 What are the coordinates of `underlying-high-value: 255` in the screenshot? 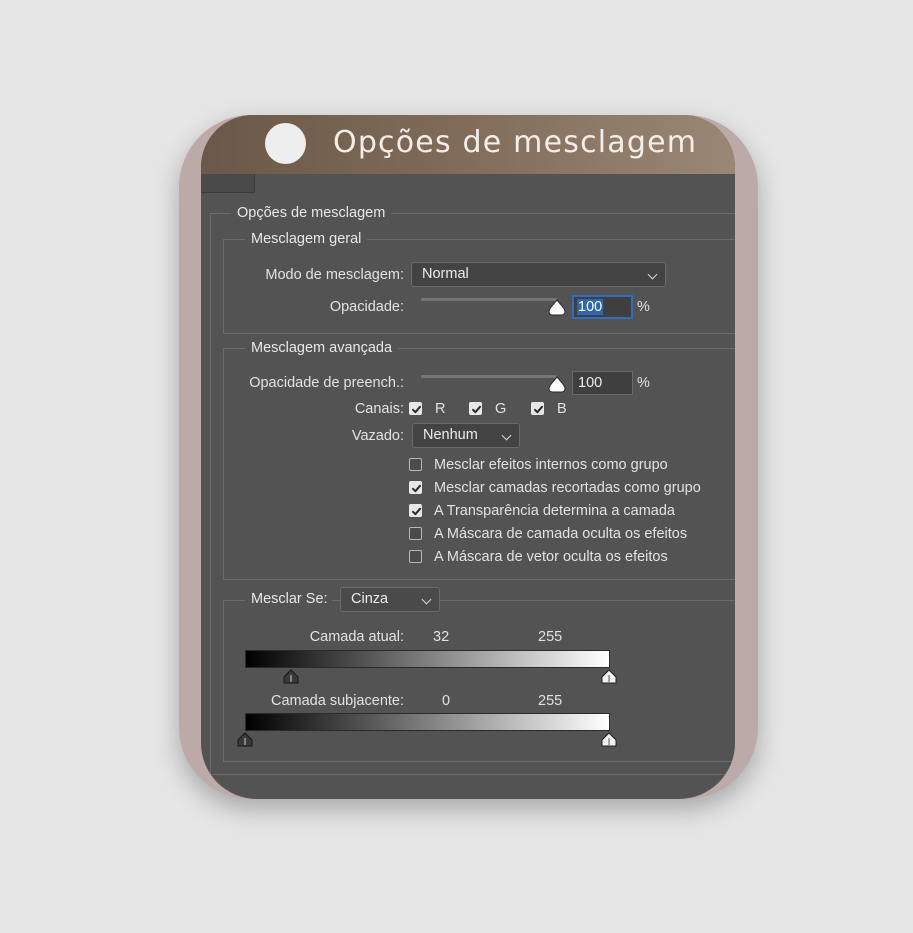 It's located at (550, 701).